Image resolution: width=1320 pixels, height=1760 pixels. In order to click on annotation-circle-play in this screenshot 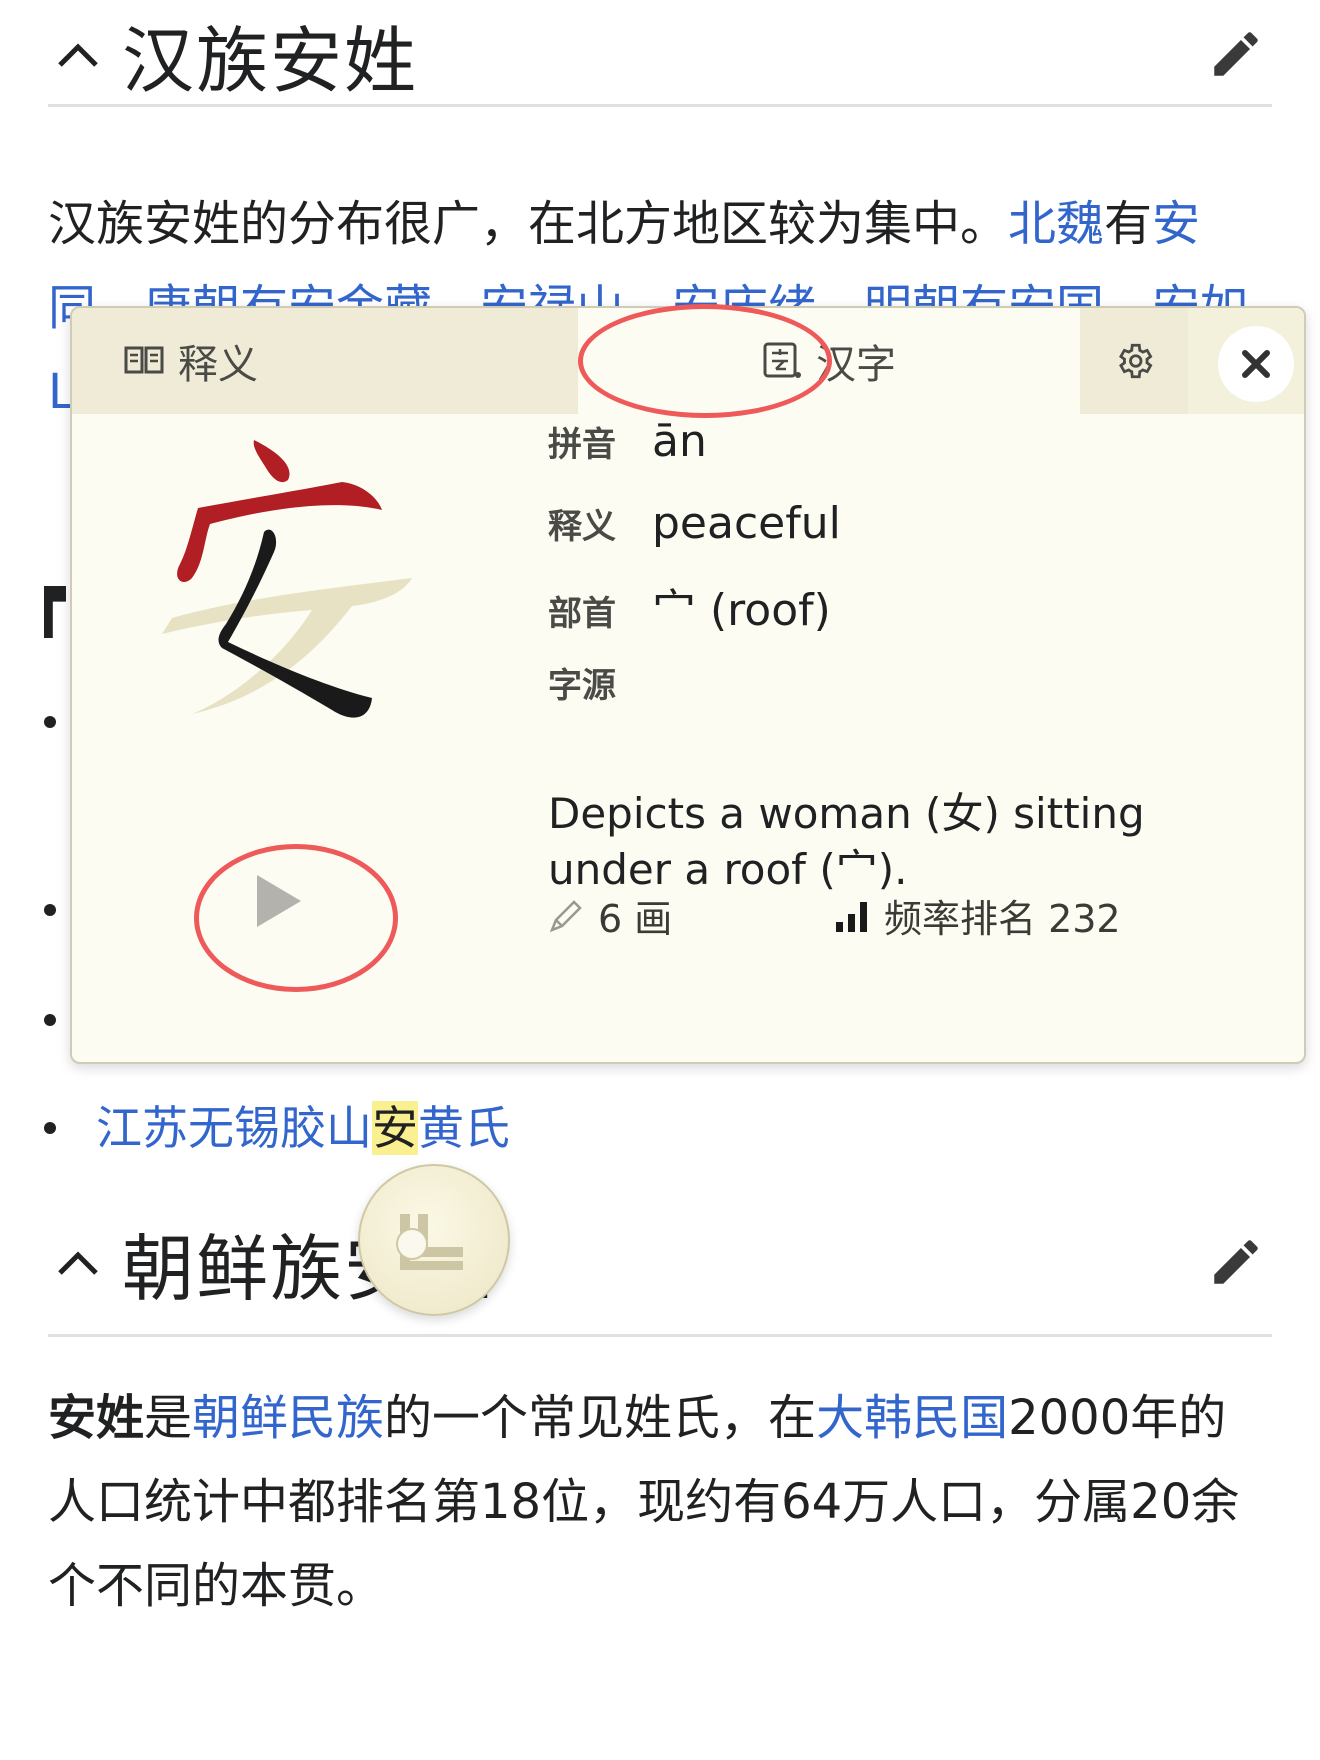, I will do `click(296, 918)`.